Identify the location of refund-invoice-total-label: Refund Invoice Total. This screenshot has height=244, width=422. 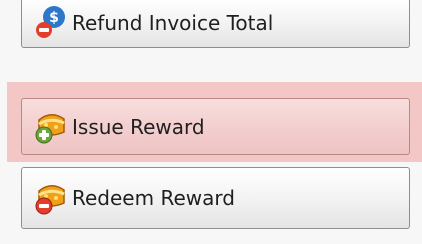
(173, 22).